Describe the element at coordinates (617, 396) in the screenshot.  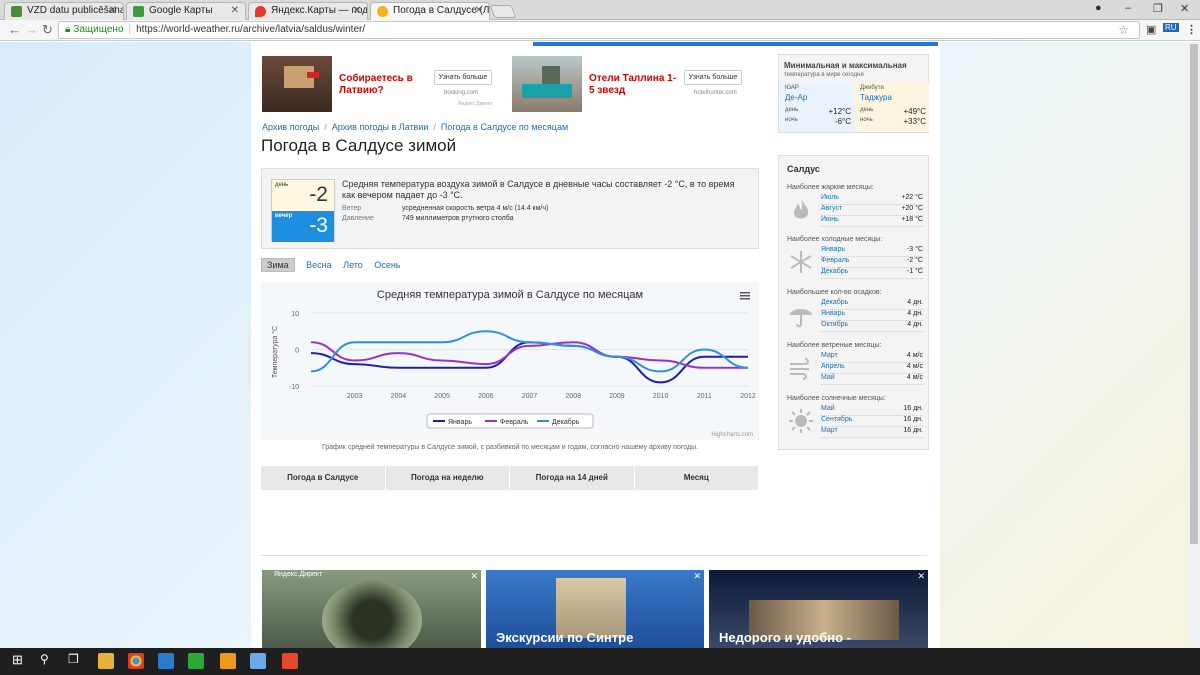
I see `x-tick-label: 2009` at that location.